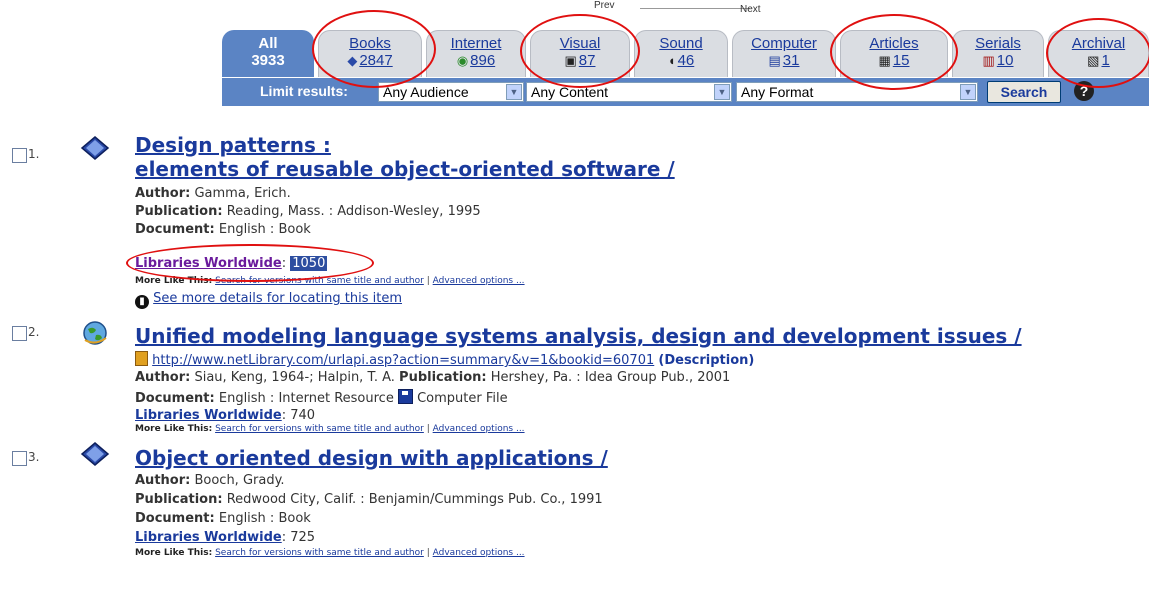 The height and width of the screenshot is (604, 1149). Describe the element at coordinates (34, 332) in the screenshot. I see `result-number: 2.` at that location.